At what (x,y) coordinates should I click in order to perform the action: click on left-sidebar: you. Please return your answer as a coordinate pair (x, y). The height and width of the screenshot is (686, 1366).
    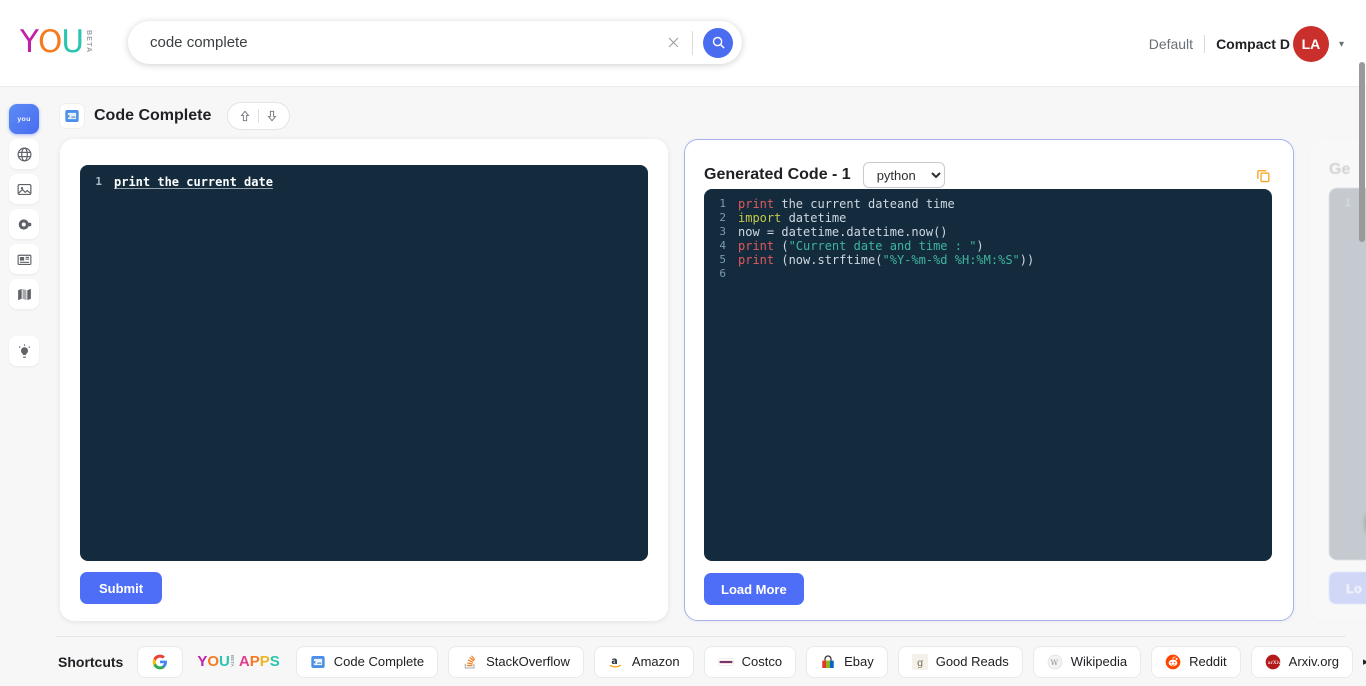
    Looking at the image, I should click on (24, 386).